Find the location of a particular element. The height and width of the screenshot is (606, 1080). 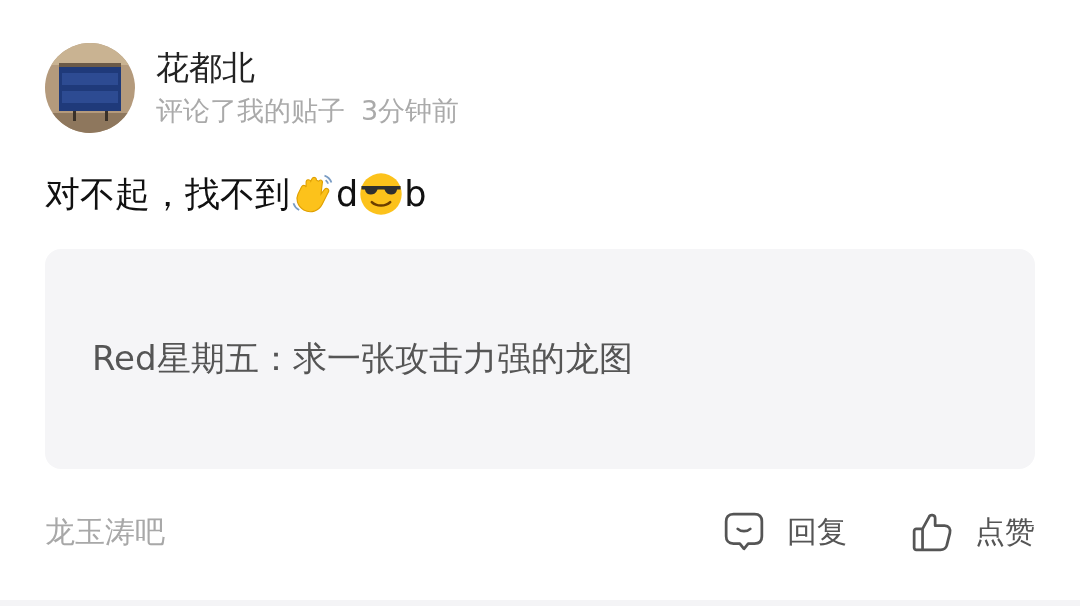

action-text: 评论了我的贴子 is located at coordinates (250, 111).